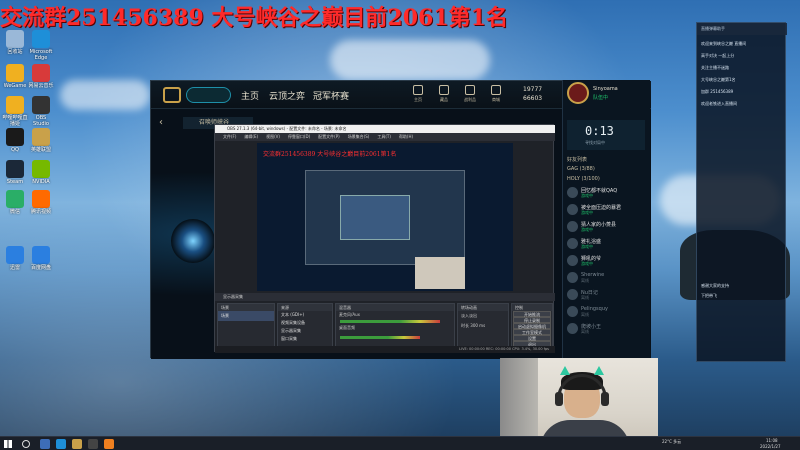  What do you see at coordinates (607, 278) in the screenshot?
I see `friend-list-item: Sherwine 离线` at bounding box center [607, 278].